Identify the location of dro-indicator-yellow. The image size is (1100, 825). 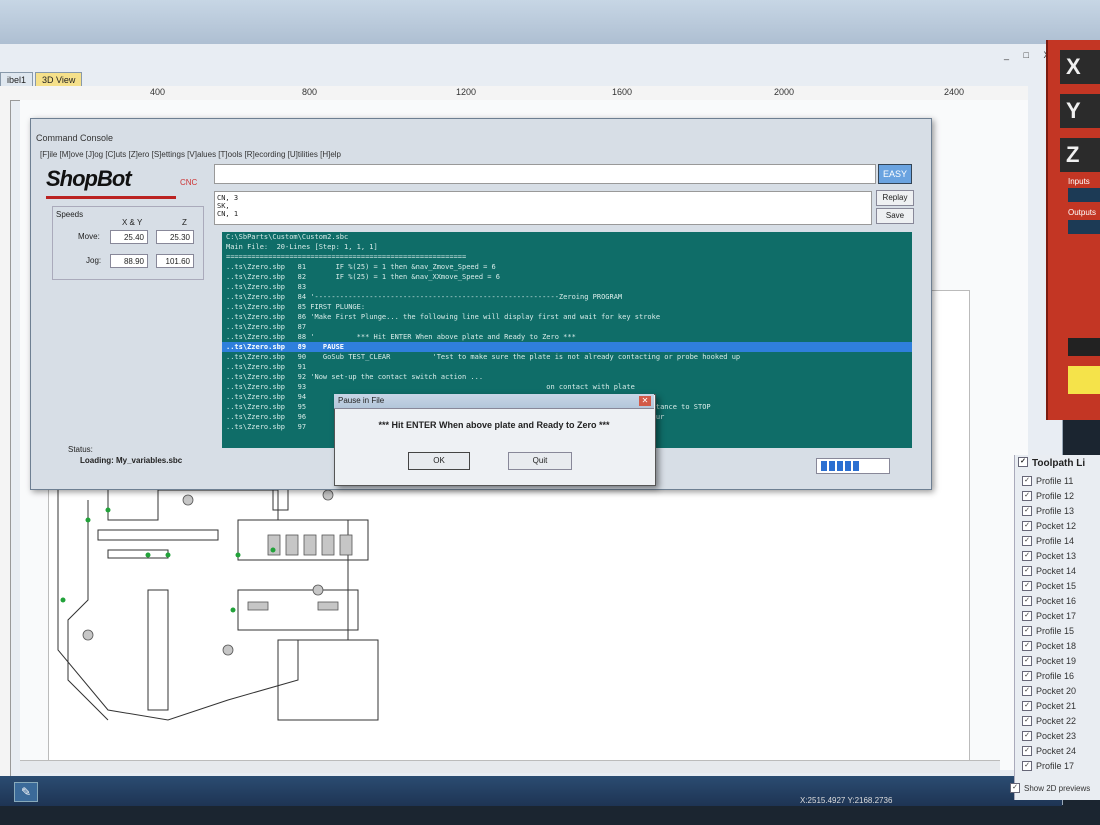
(1084, 380).